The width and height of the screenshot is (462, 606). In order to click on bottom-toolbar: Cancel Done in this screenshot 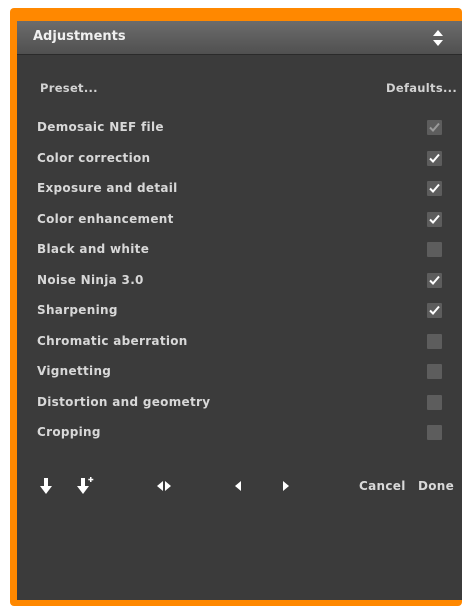, I will do `click(239, 486)`.